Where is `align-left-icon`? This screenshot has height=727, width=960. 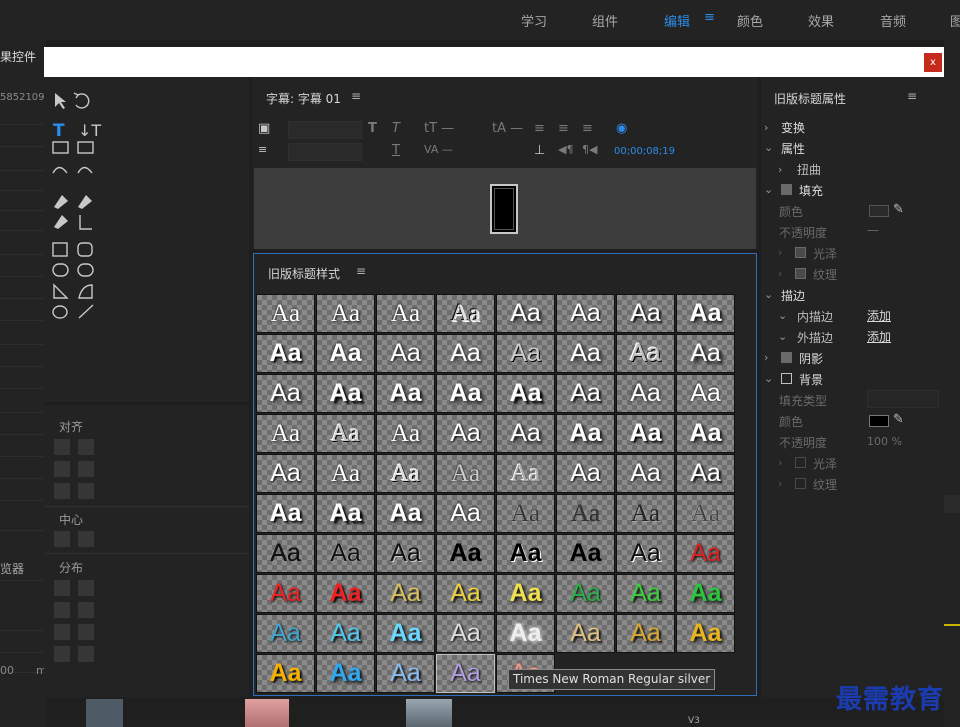 align-left-icon is located at coordinates (62, 447).